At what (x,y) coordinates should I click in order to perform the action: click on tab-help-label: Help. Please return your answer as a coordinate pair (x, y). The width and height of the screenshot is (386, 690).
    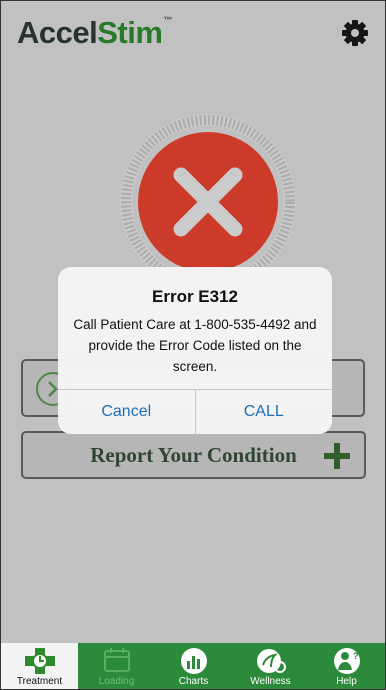
    Looking at the image, I should click on (346, 681).